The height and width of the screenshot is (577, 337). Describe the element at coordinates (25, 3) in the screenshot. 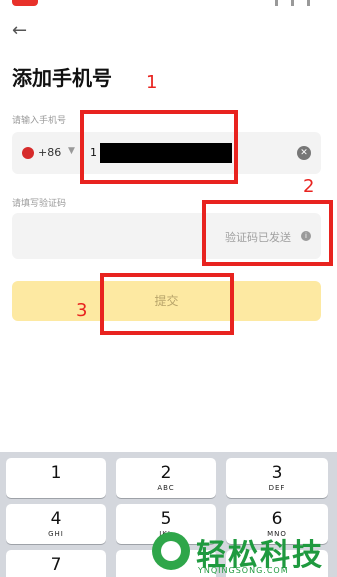

I see `app-logo-fragment` at that location.